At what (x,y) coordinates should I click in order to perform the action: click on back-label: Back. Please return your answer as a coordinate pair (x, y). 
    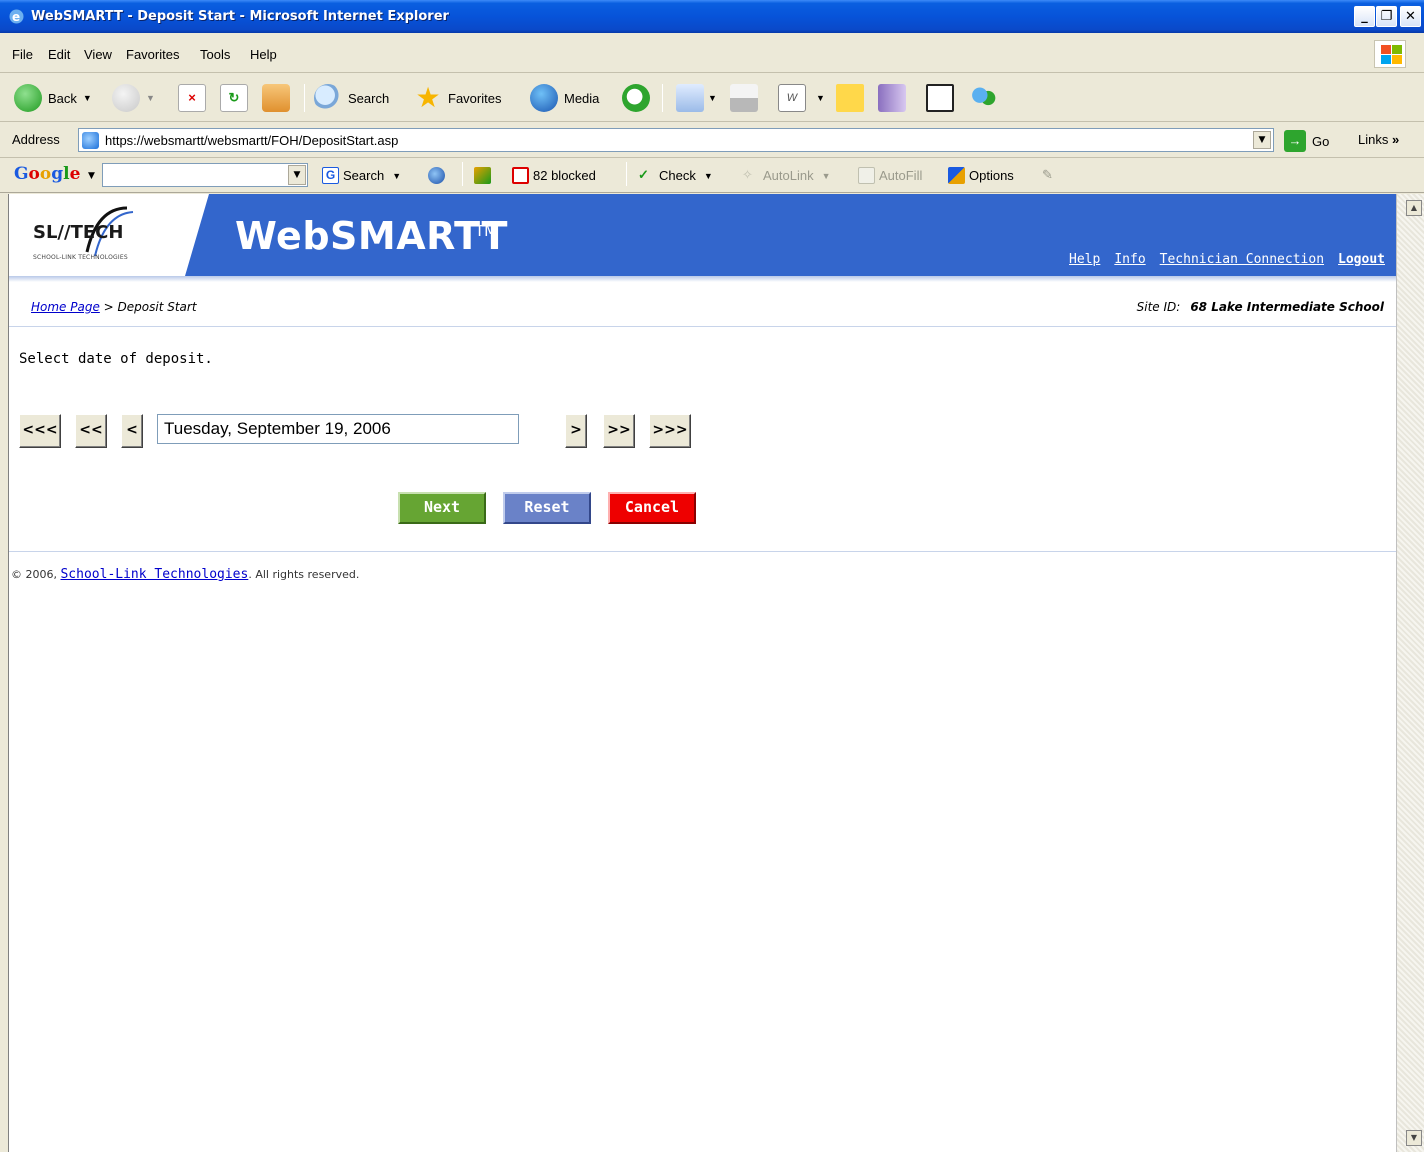
    Looking at the image, I should click on (62, 98).